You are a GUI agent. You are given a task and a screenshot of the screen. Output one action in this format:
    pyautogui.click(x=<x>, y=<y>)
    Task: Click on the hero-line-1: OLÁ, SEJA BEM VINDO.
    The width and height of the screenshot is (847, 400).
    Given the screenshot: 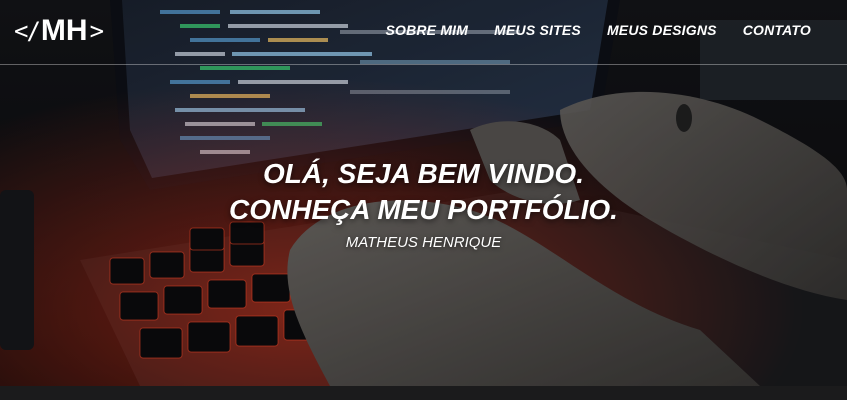 What is the action you would take?
    pyautogui.click(x=423, y=173)
    